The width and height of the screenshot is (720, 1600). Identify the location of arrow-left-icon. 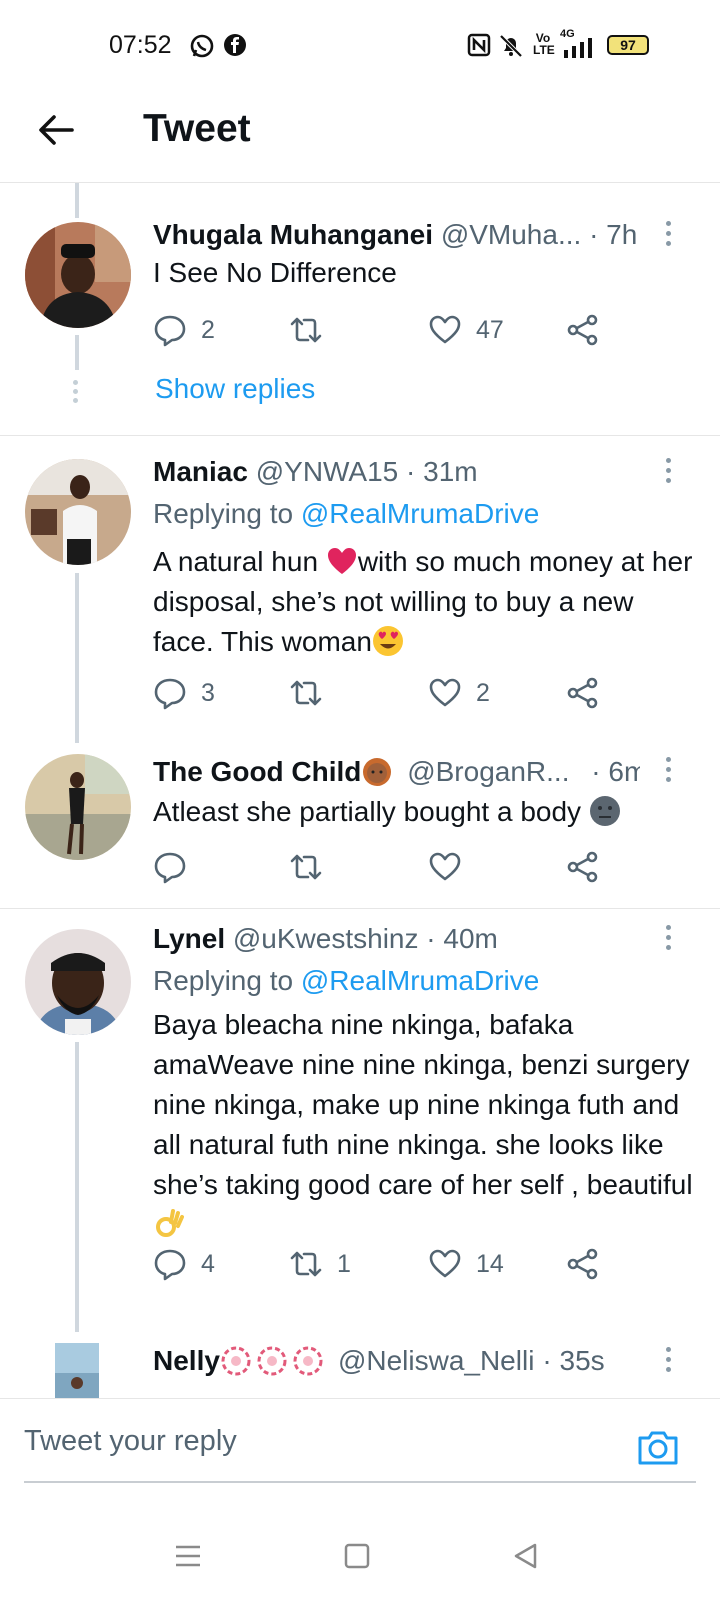
(56, 130).